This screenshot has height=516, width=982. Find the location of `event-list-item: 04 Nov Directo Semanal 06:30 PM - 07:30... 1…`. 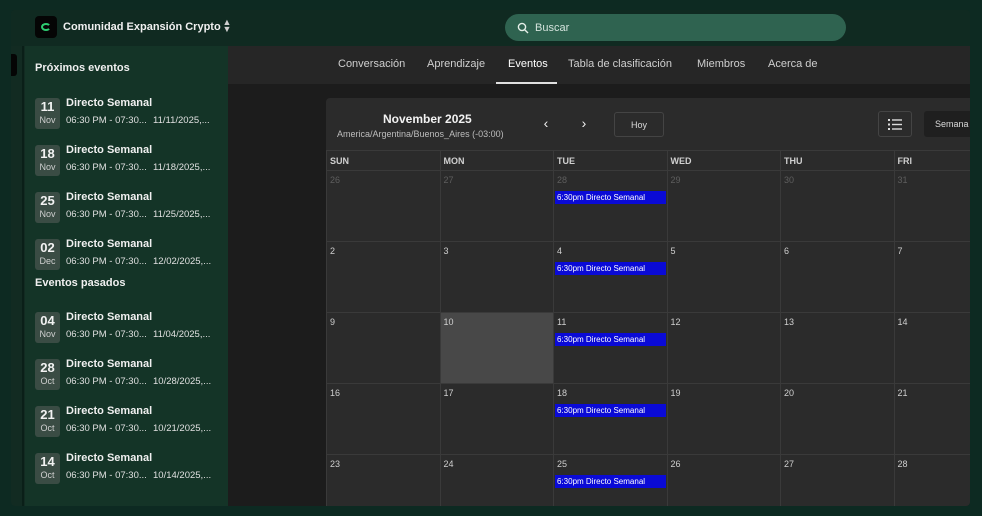

event-list-item: 04 Nov Directo Semanal 06:30 PM - 07:30... 1… is located at coordinates (130, 327).